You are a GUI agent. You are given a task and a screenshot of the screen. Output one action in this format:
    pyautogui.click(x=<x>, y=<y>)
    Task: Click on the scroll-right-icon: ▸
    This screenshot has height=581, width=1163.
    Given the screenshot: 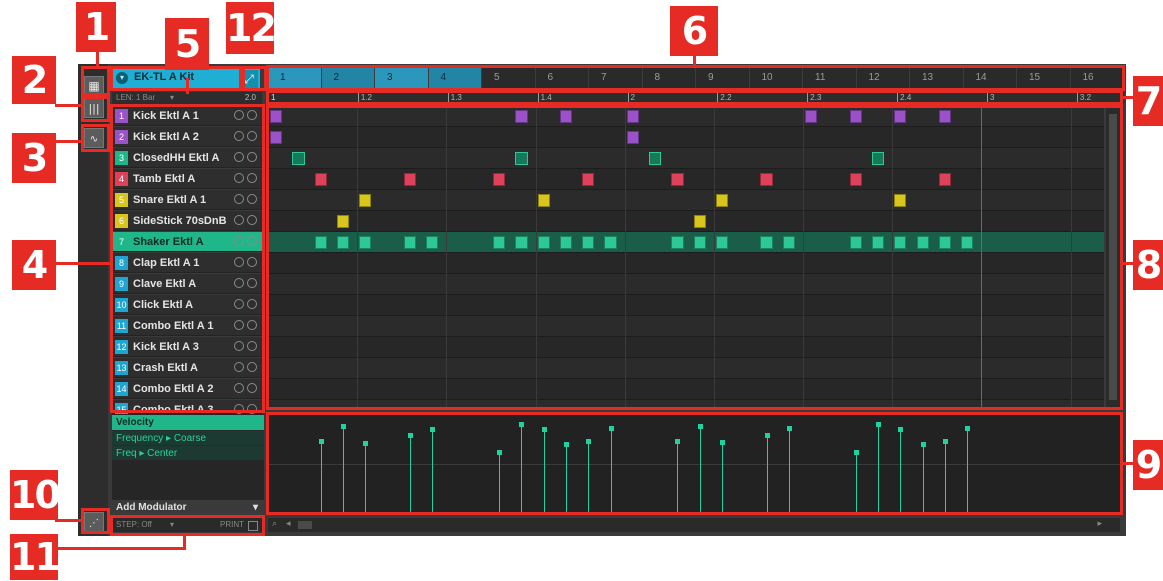 What is the action you would take?
    pyautogui.click(x=1099, y=524)
    